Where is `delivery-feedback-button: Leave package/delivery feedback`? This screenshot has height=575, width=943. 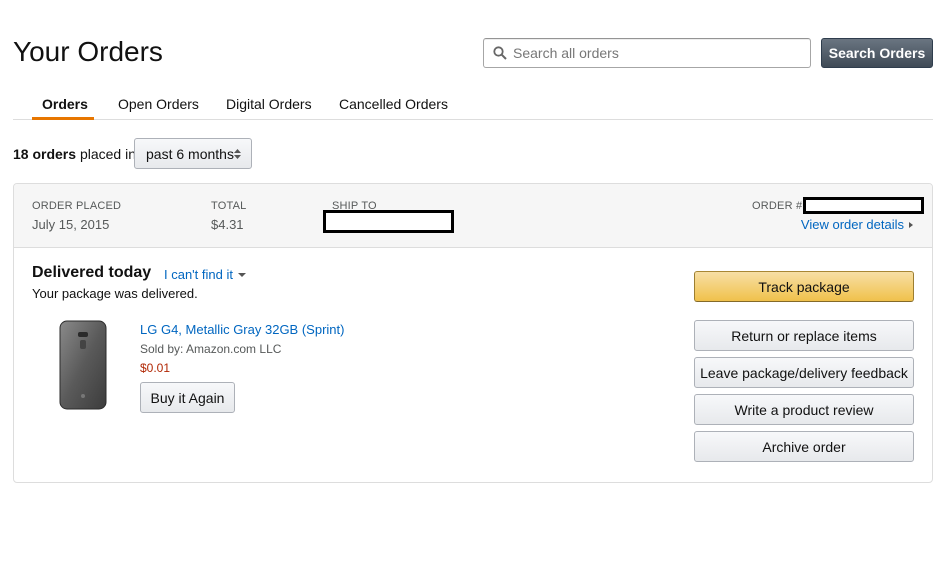
delivery-feedback-button: Leave package/delivery feedback is located at coordinates (804, 372).